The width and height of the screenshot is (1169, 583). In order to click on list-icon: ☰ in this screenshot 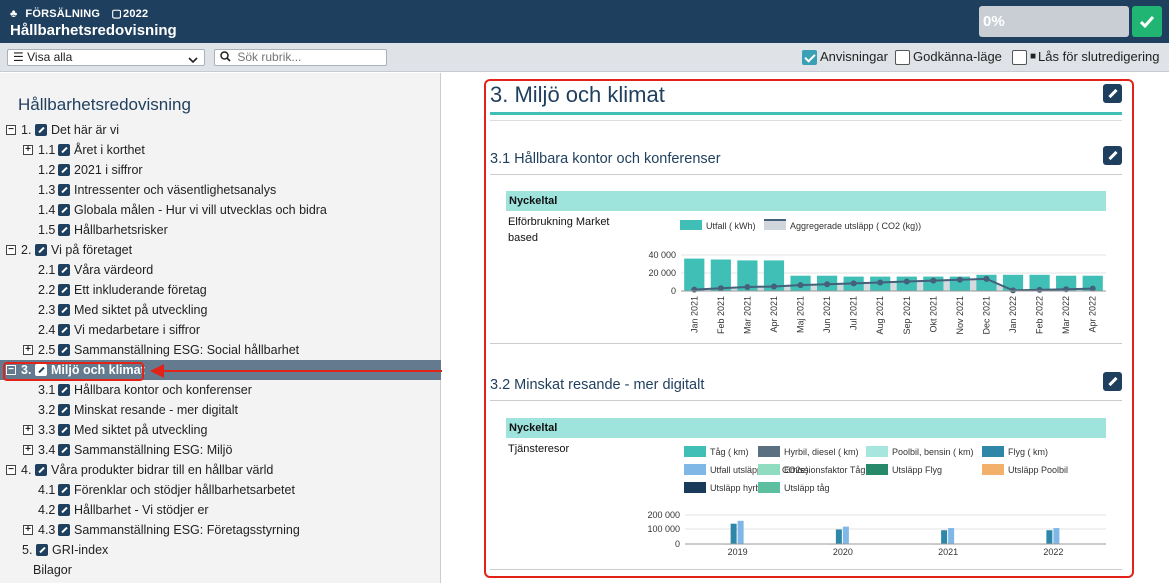, I will do `click(18, 57)`.